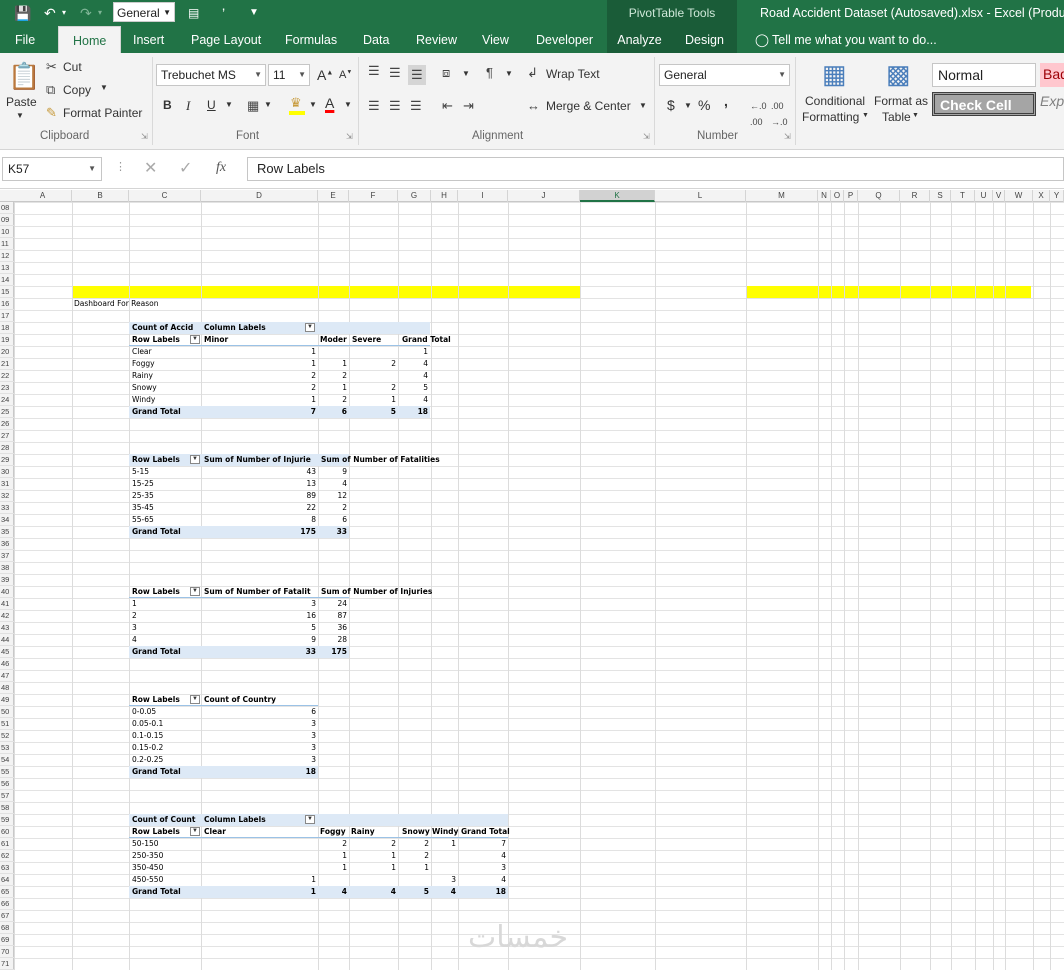 The height and width of the screenshot is (970, 1064). I want to click on row-header-37: 37, so click(7, 556).